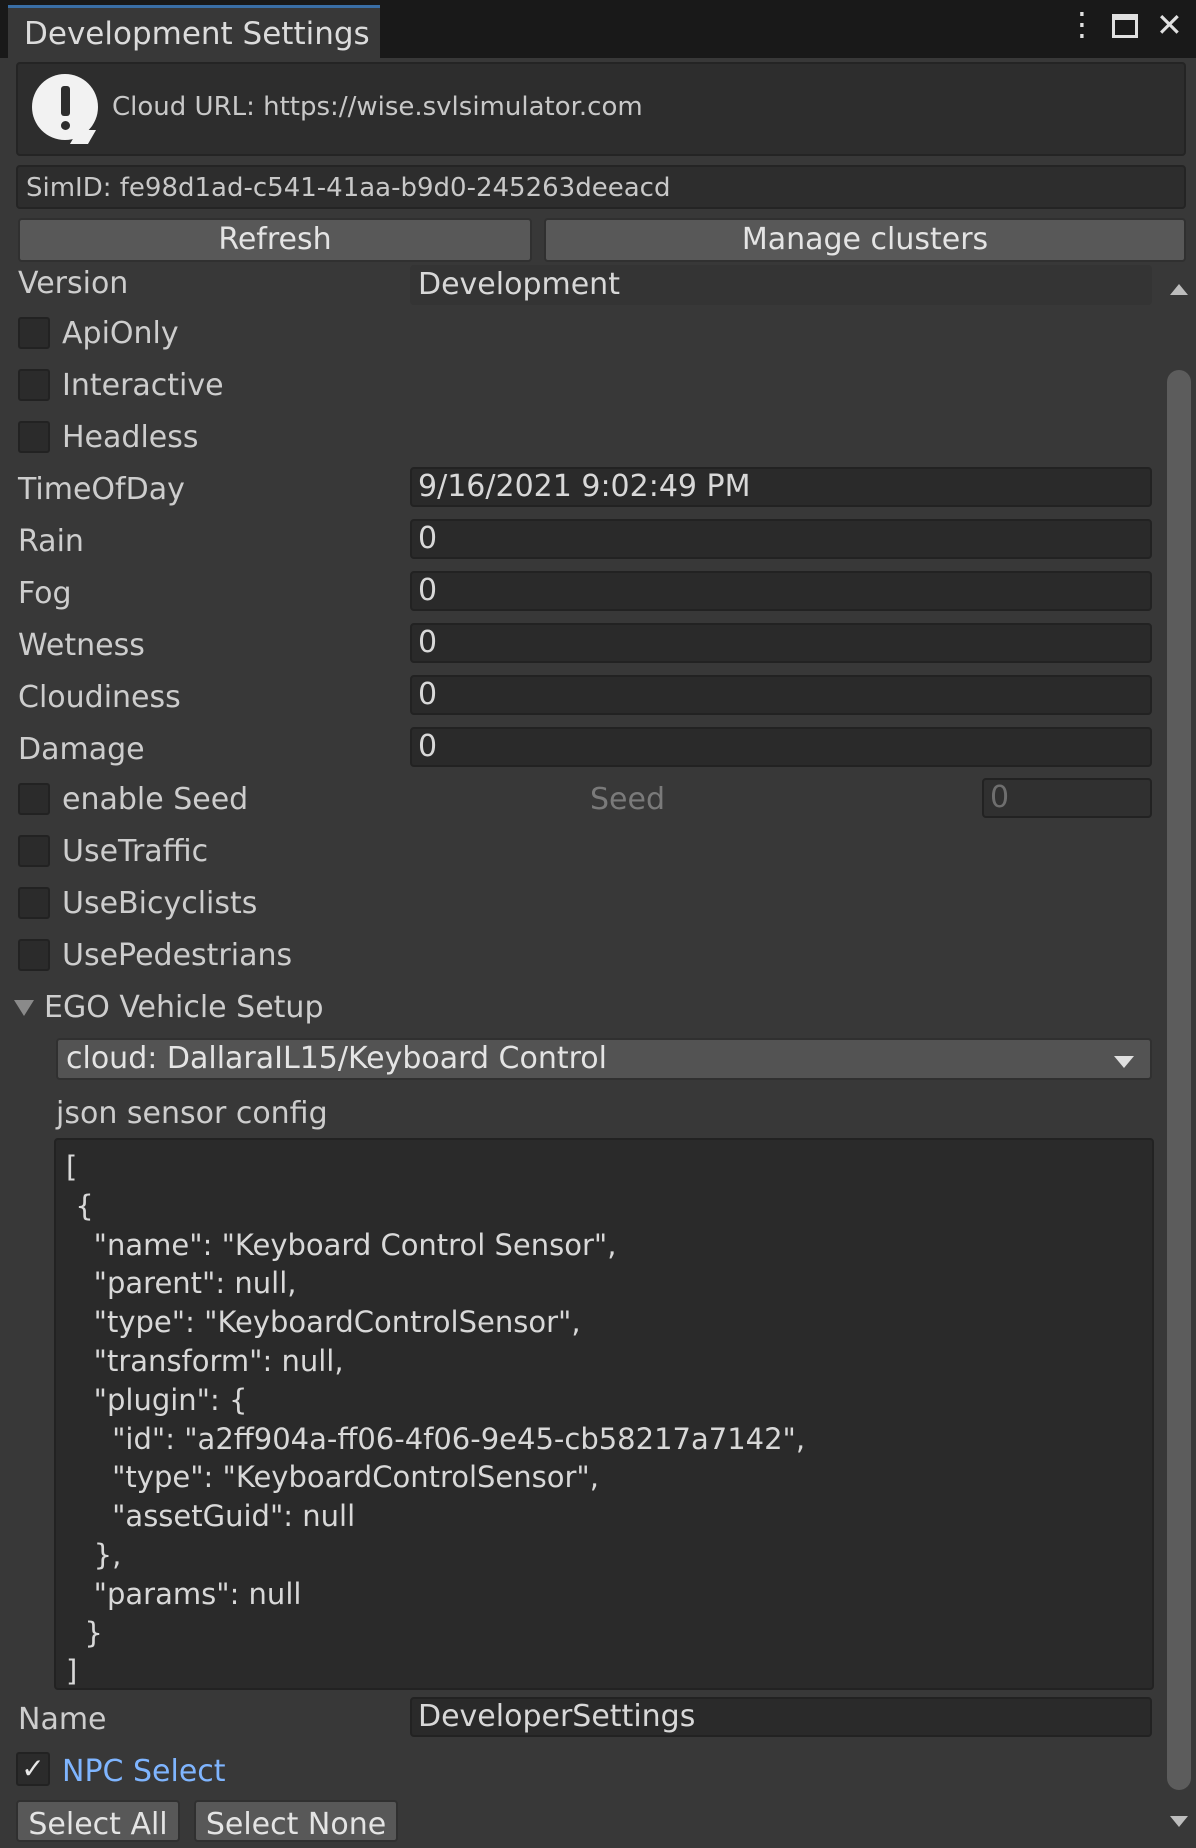 The image size is (1196, 1848). I want to click on rain-field: 0, so click(781, 539).